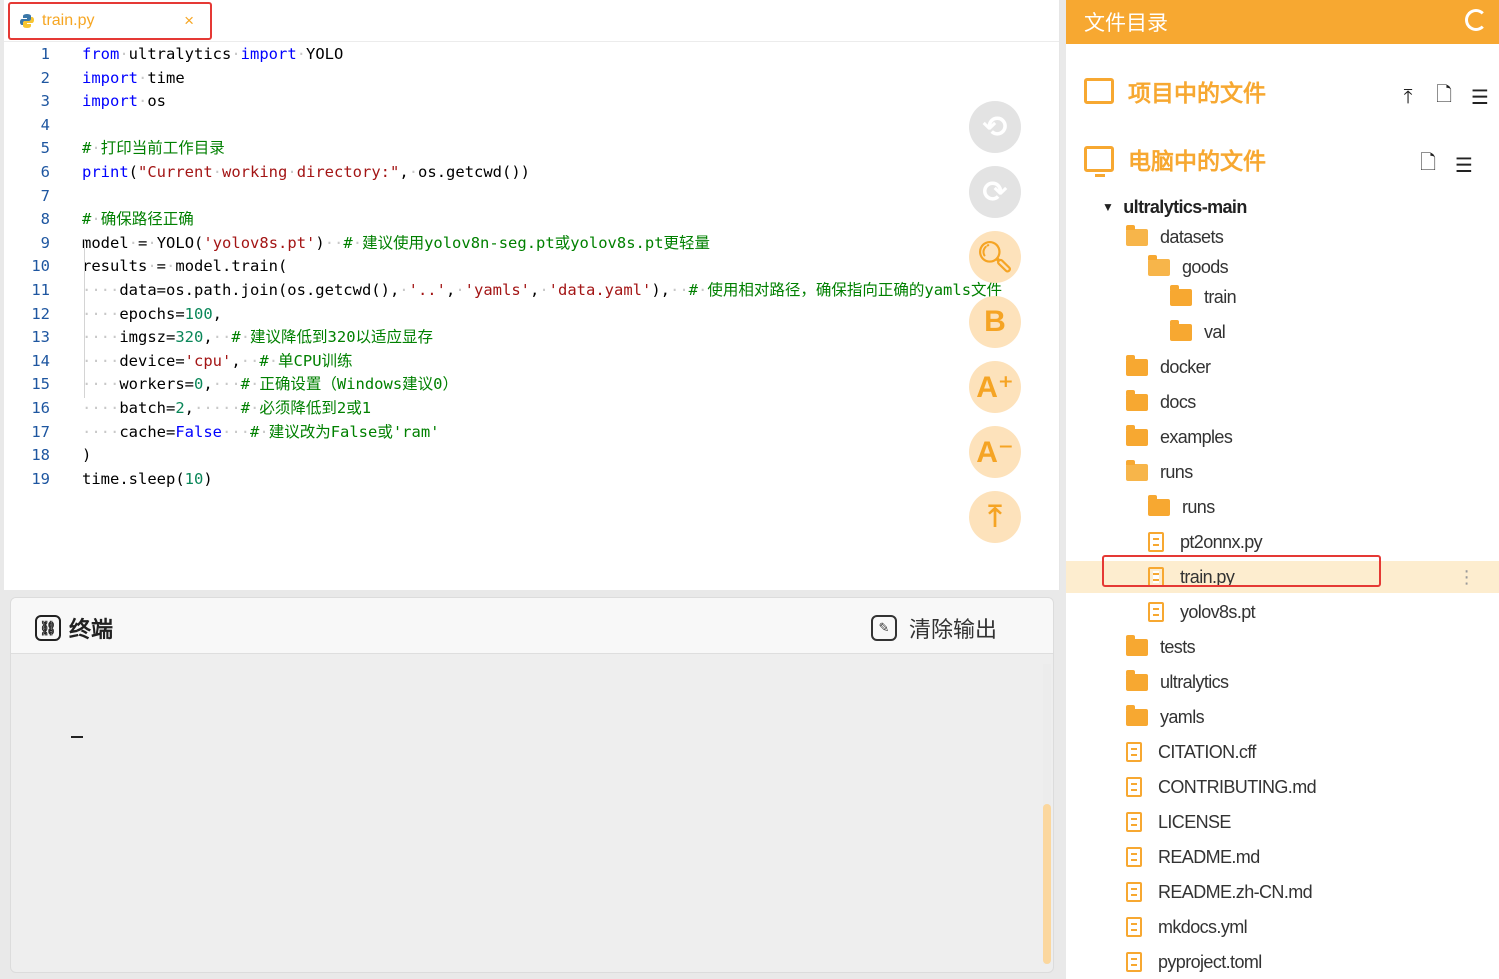 The image size is (1499, 979). What do you see at coordinates (531, 433) in the screenshot?
I see `code-line: 17 ····cache=False···#·建议改为False或'ram'` at bounding box center [531, 433].